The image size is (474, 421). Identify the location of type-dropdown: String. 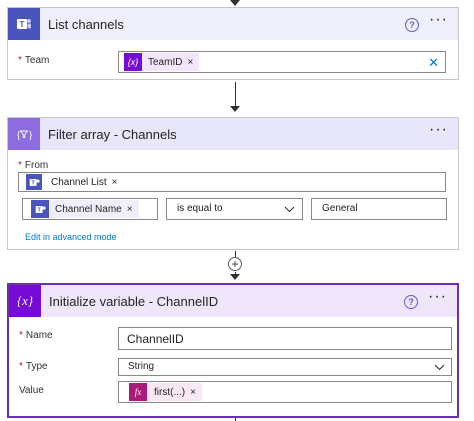
(285, 367).